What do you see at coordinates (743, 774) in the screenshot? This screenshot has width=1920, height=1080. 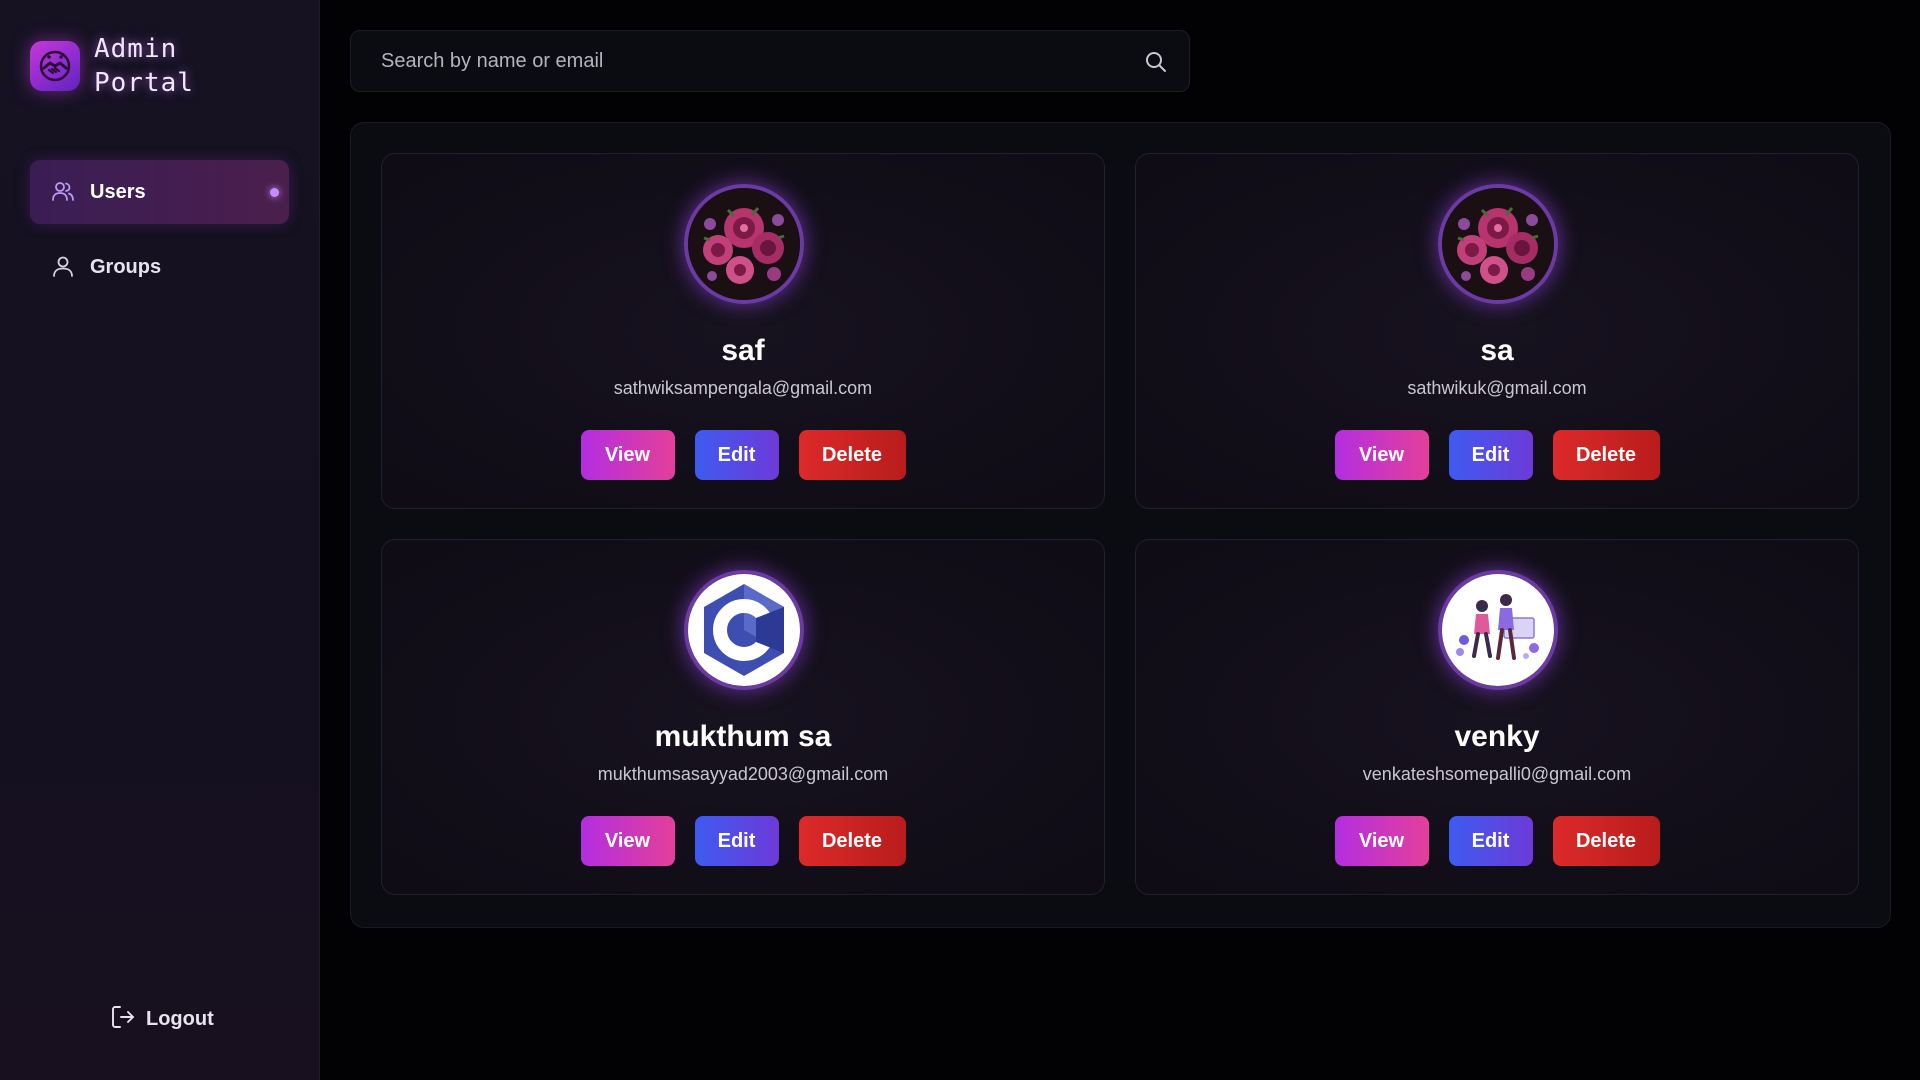 I see `user-email: mukthumsasayyad2003@gmail.com` at bounding box center [743, 774].